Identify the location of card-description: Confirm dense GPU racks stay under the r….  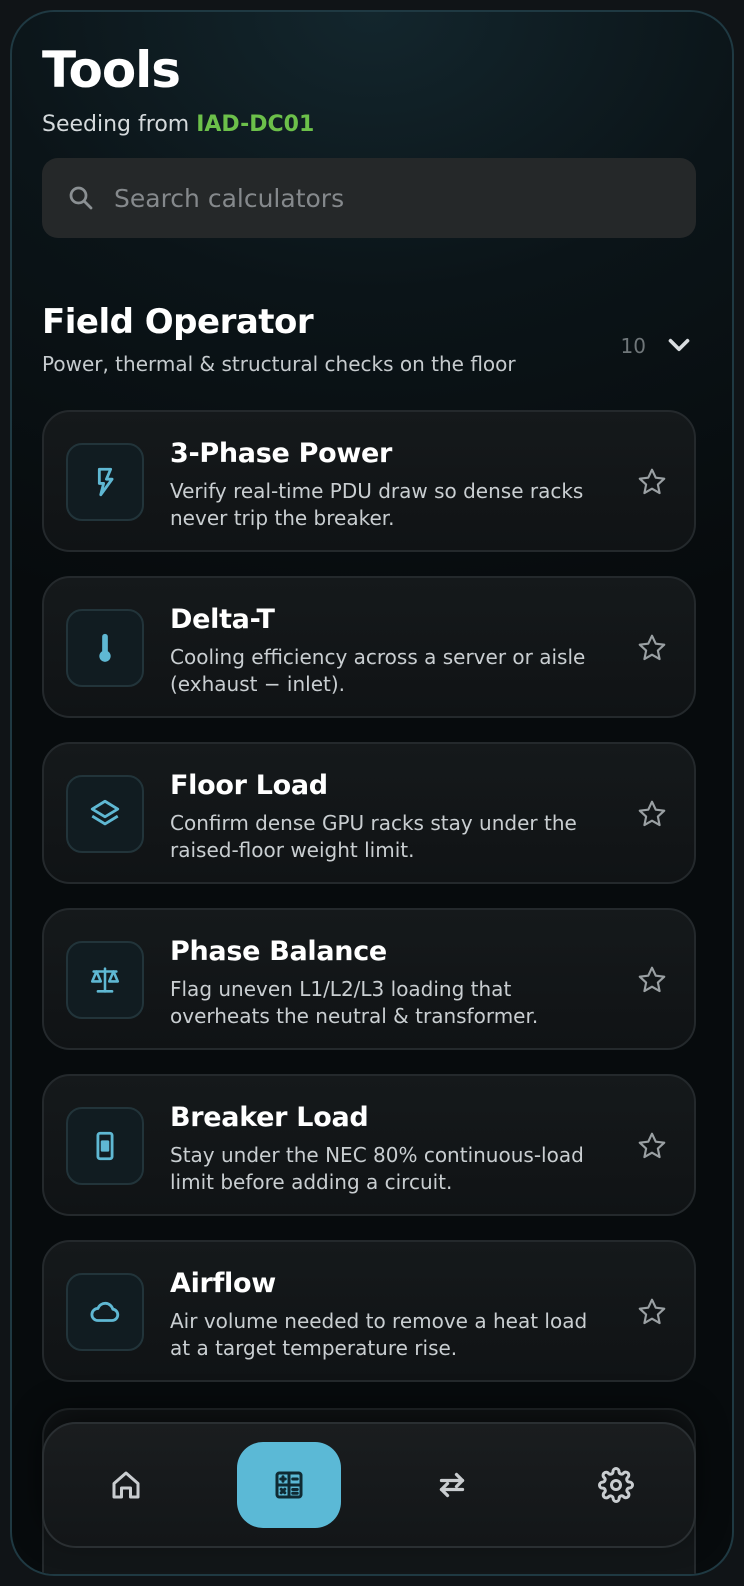
(373, 836).